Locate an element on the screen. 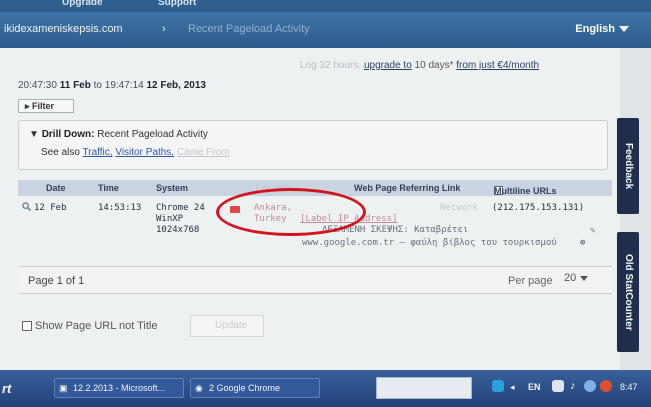 The width and height of the screenshot is (651, 407). range-end-time: 19:47:14 is located at coordinates (124, 85).